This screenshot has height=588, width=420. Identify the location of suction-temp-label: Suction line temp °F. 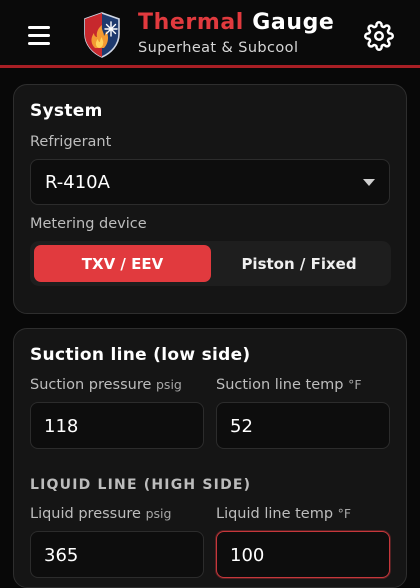
(289, 385).